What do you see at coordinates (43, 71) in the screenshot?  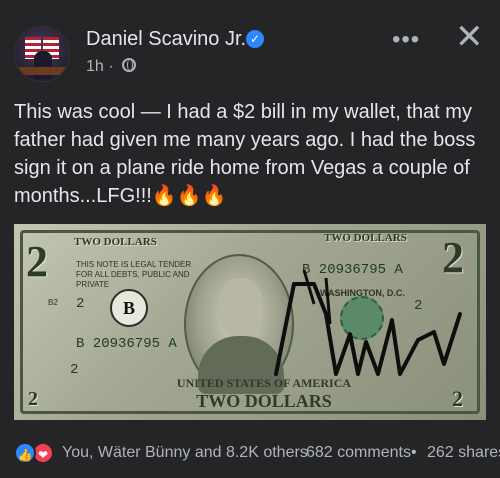 I see `desk` at bounding box center [43, 71].